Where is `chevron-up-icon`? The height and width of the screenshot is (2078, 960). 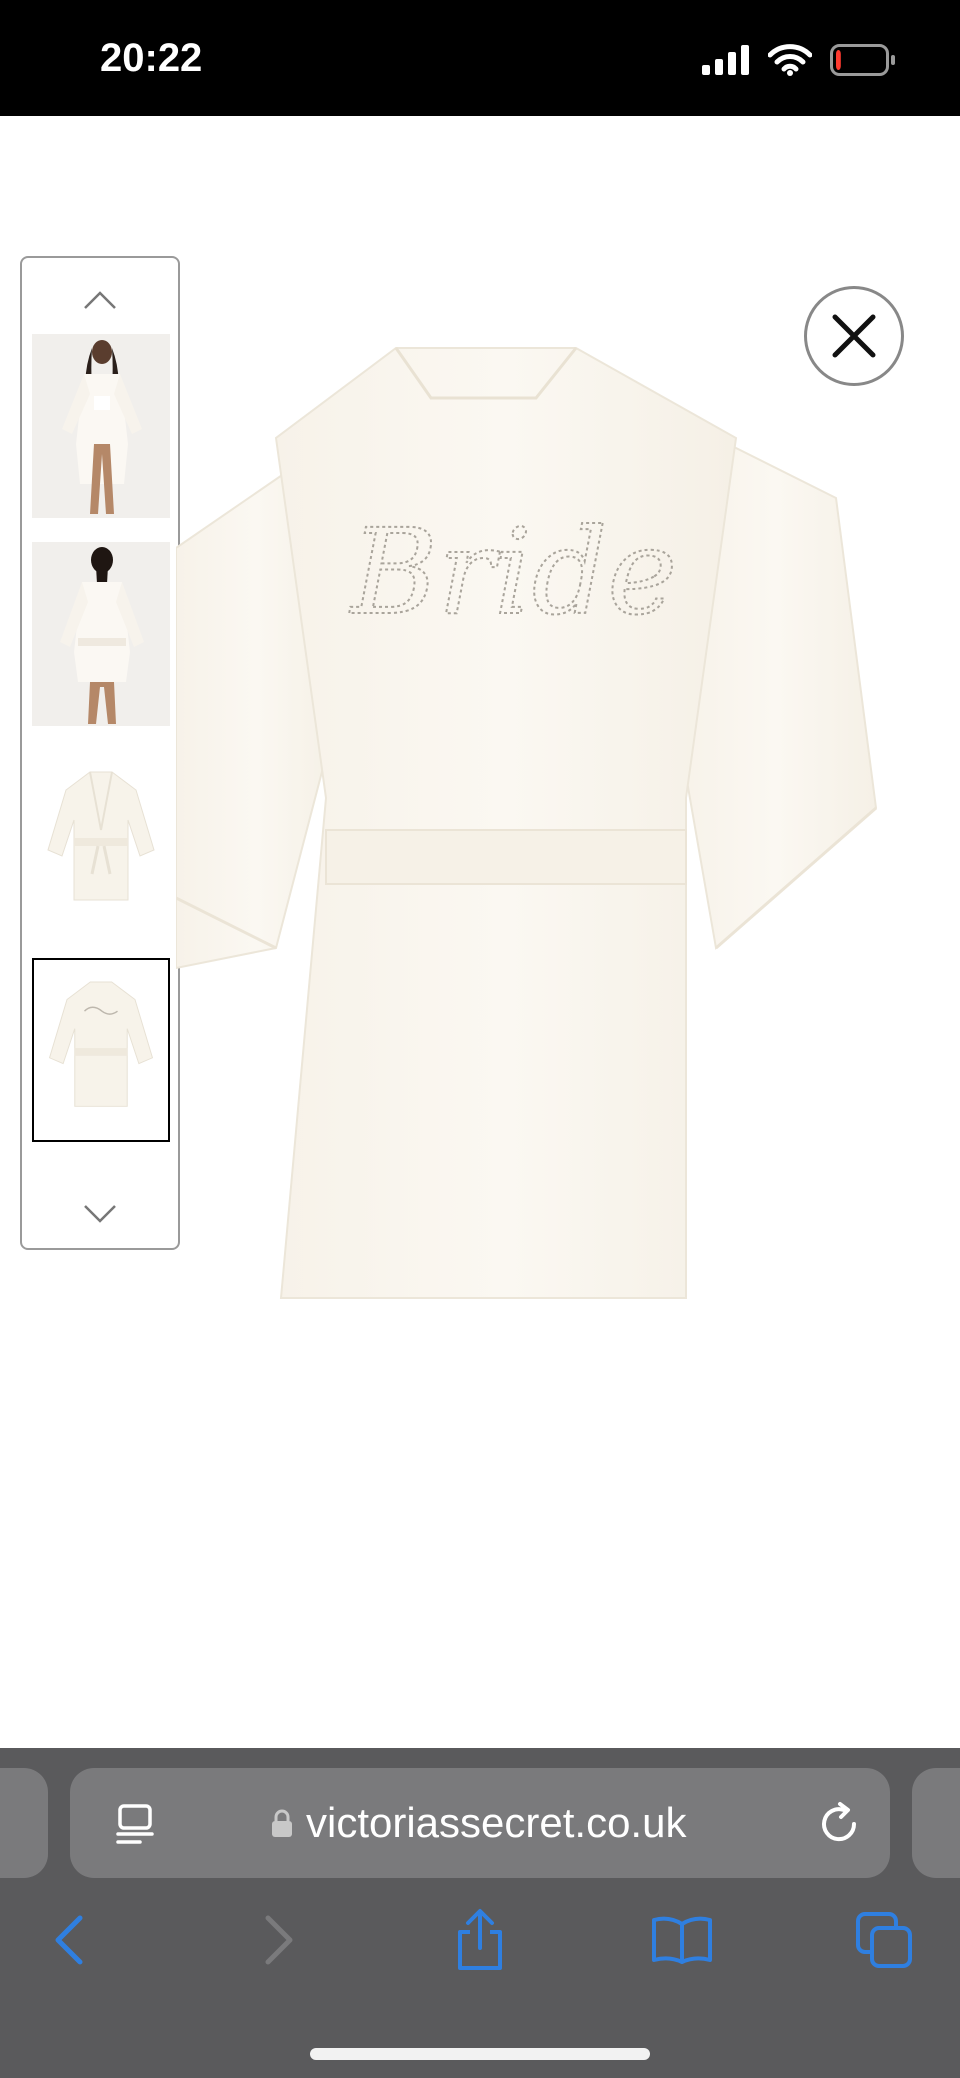 chevron-up-icon is located at coordinates (100, 300).